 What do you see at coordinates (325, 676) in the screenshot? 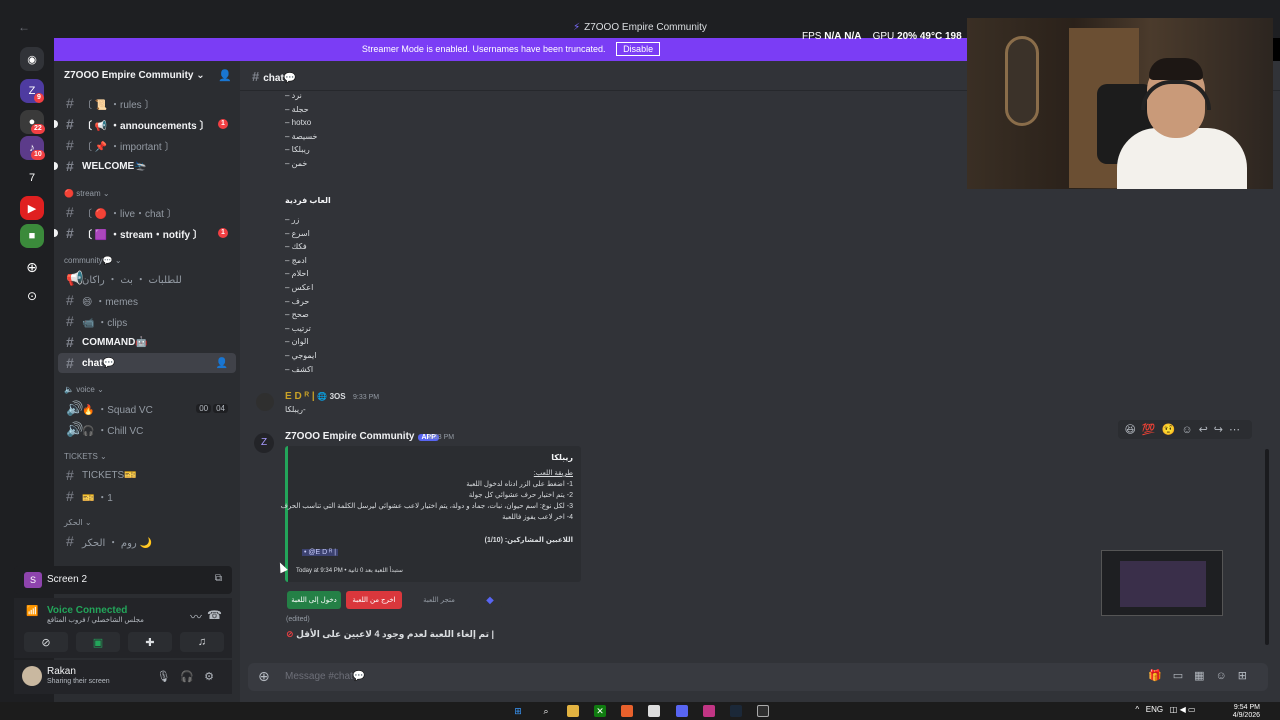
I see `composer-placeholder: Message #chat💬` at bounding box center [325, 676].